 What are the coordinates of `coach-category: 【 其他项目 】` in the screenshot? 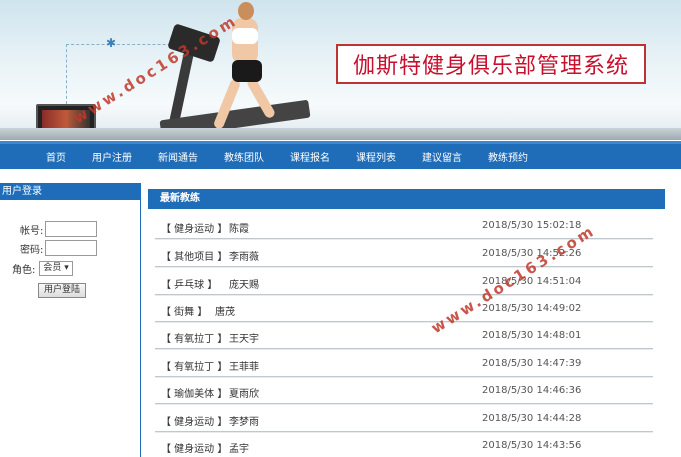 It's located at (194, 257).